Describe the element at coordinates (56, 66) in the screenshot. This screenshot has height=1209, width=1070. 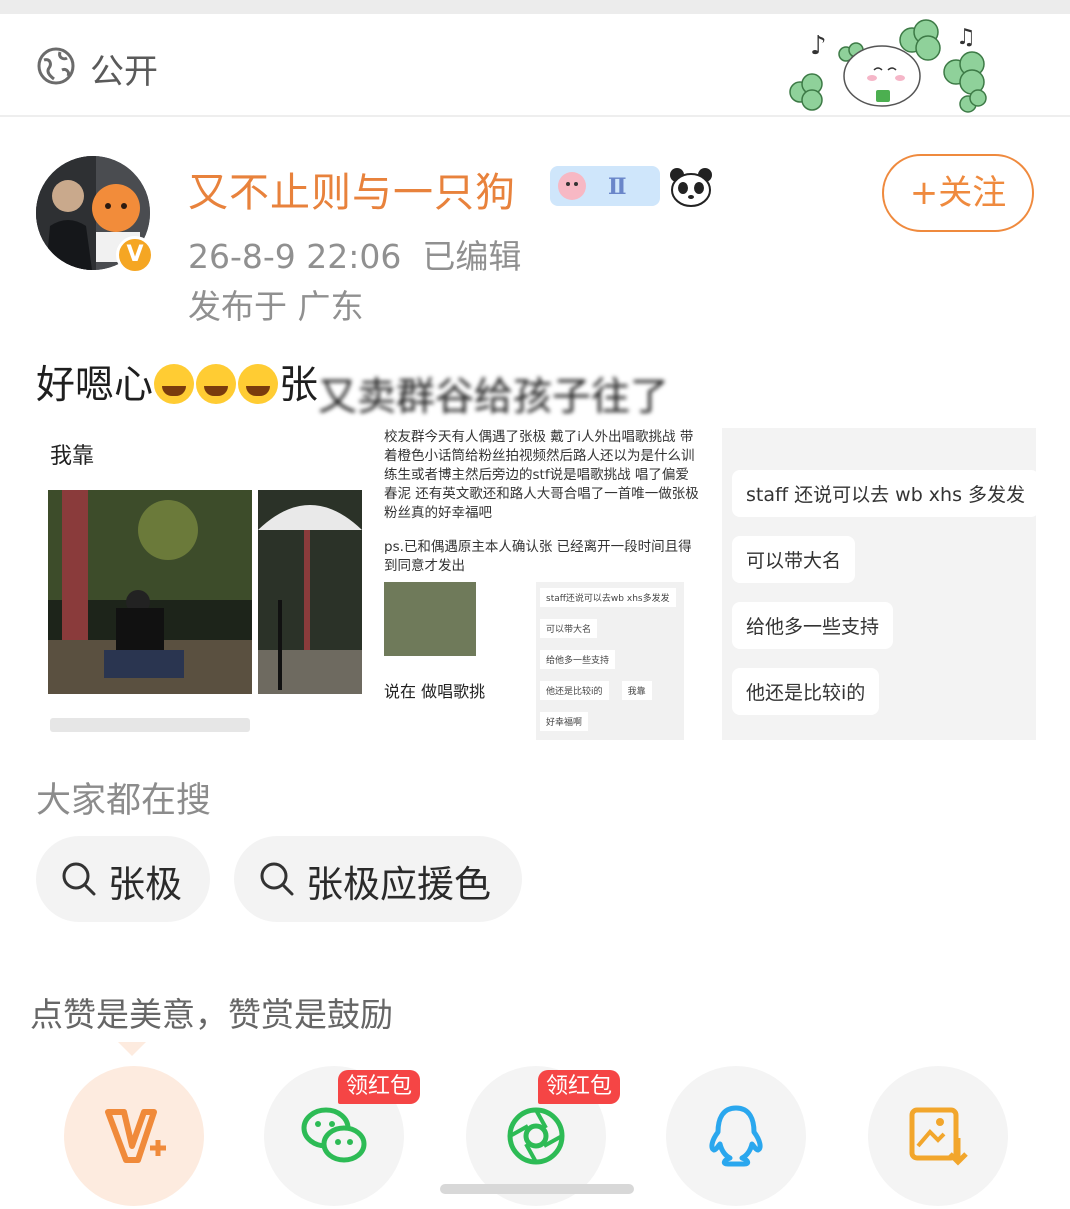
I see `globe-icon` at that location.